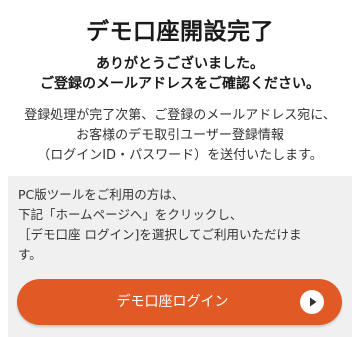  Describe the element at coordinates (172, 302) in the screenshot. I see `demo-login-button-label: デモ口座ログイン` at that location.